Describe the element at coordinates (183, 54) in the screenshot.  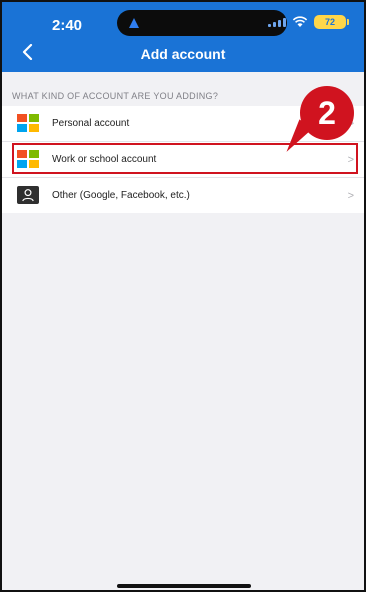
I see `page-title: Add account` at that location.